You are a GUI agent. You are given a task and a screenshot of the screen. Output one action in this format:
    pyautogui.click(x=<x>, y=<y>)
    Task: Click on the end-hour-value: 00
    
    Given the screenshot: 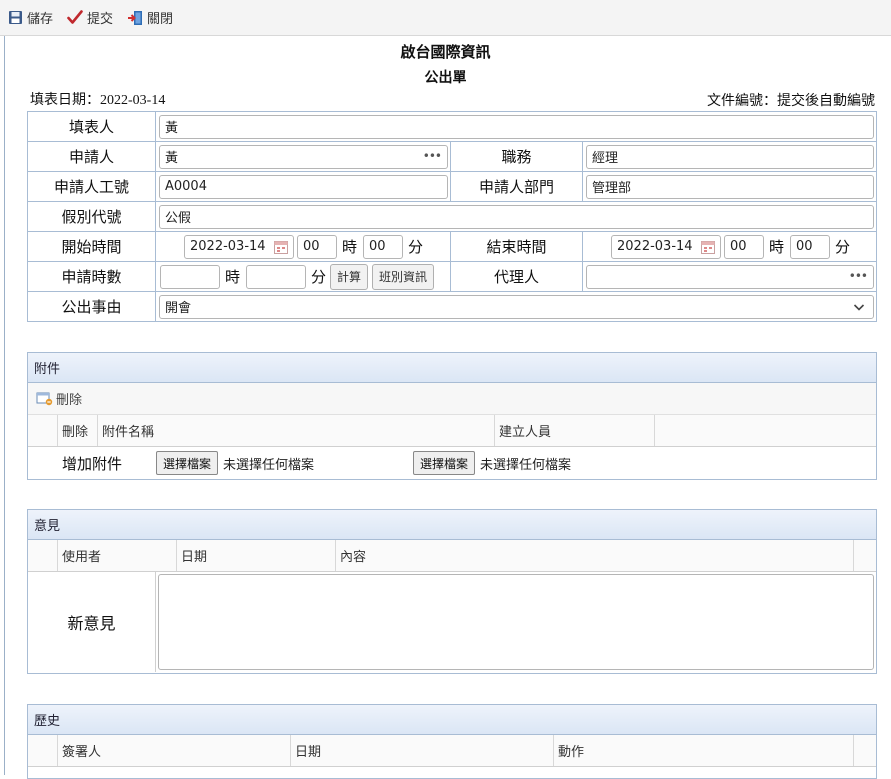 What is the action you would take?
    pyautogui.click(x=738, y=246)
    